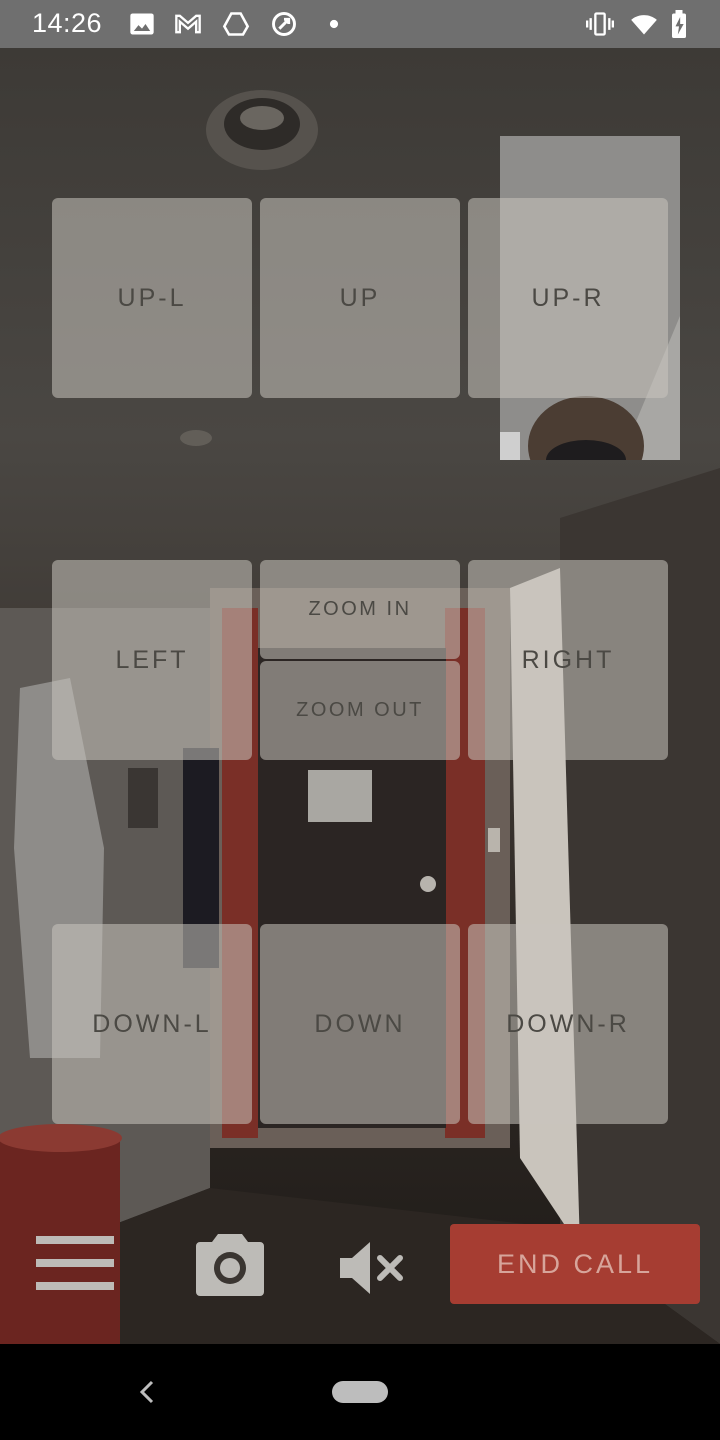 This screenshot has height=1440, width=720. I want to click on up-right-label: UP-R, so click(568, 297).